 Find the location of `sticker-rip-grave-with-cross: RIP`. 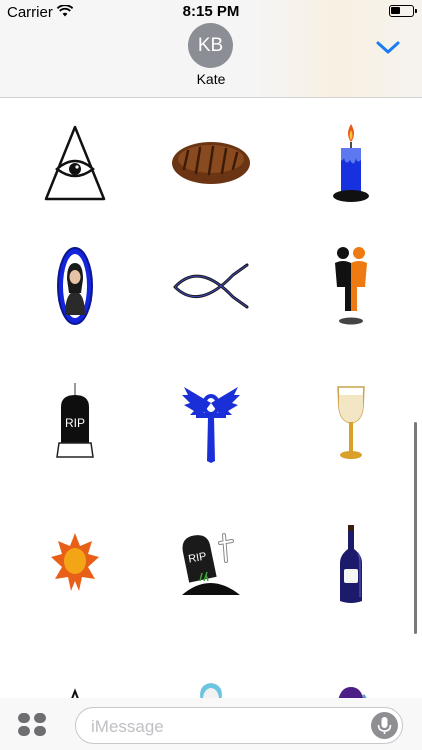

sticker-rip-grave-with-cross: RIP is located at coordinates (211, 564).